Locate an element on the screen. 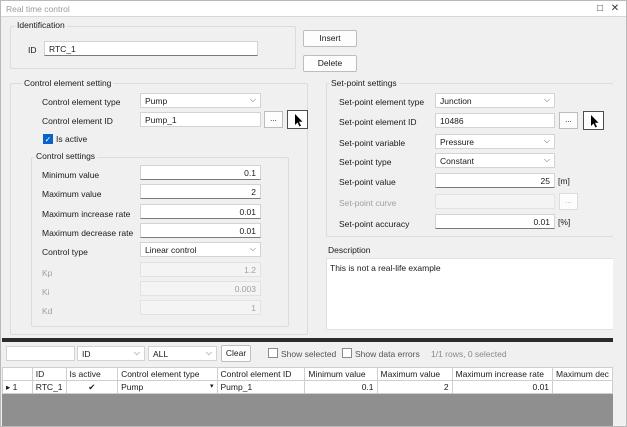 The image size is (627, 427). description-textarea: This is not a real-life example is located at coordinates (470, 294).